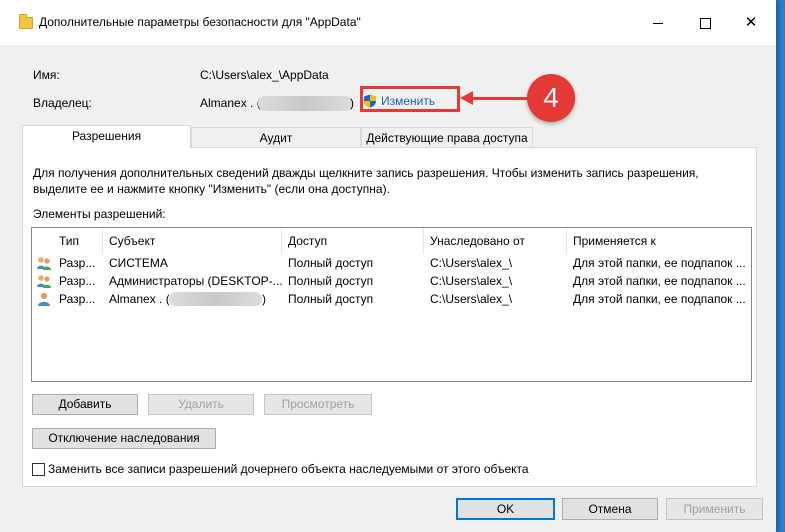 The height and width of the screenshot is (532, 785). I want to click on close-button: ✕, so click(751, 22).